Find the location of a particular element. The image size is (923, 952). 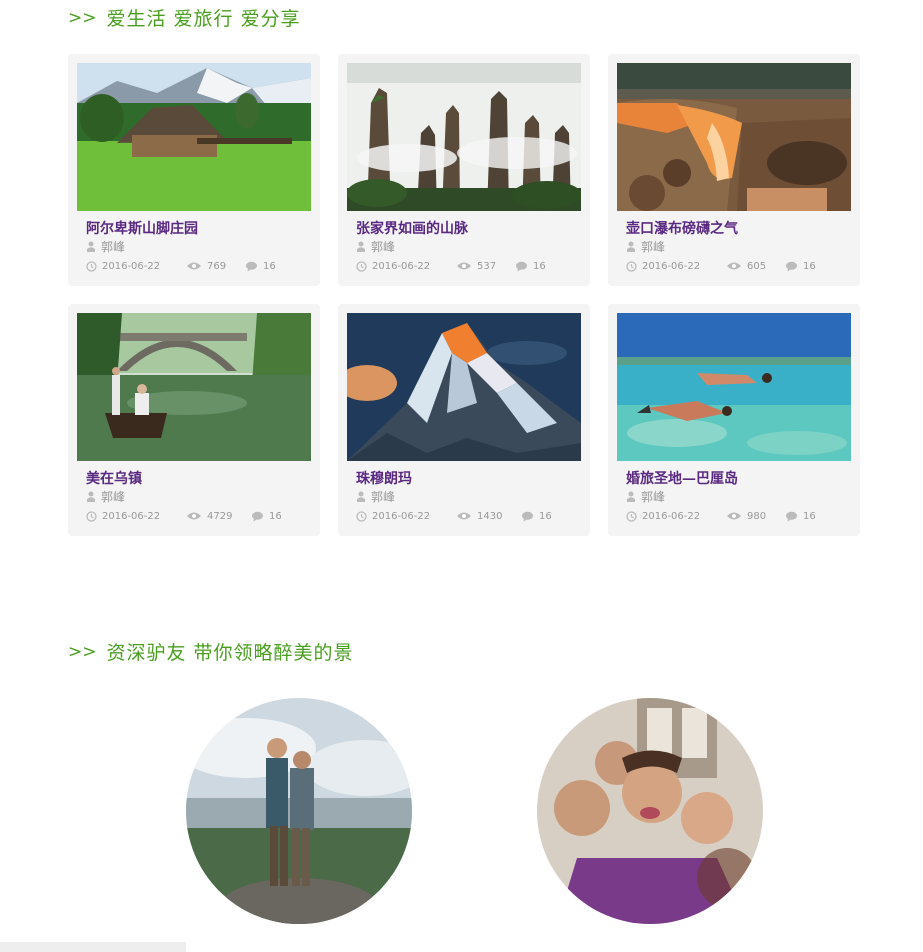

travel-card: 婚旅圣地—巴厘岛 郭峰 2016-06-22 980 16 is located at coordinates (734, 420).